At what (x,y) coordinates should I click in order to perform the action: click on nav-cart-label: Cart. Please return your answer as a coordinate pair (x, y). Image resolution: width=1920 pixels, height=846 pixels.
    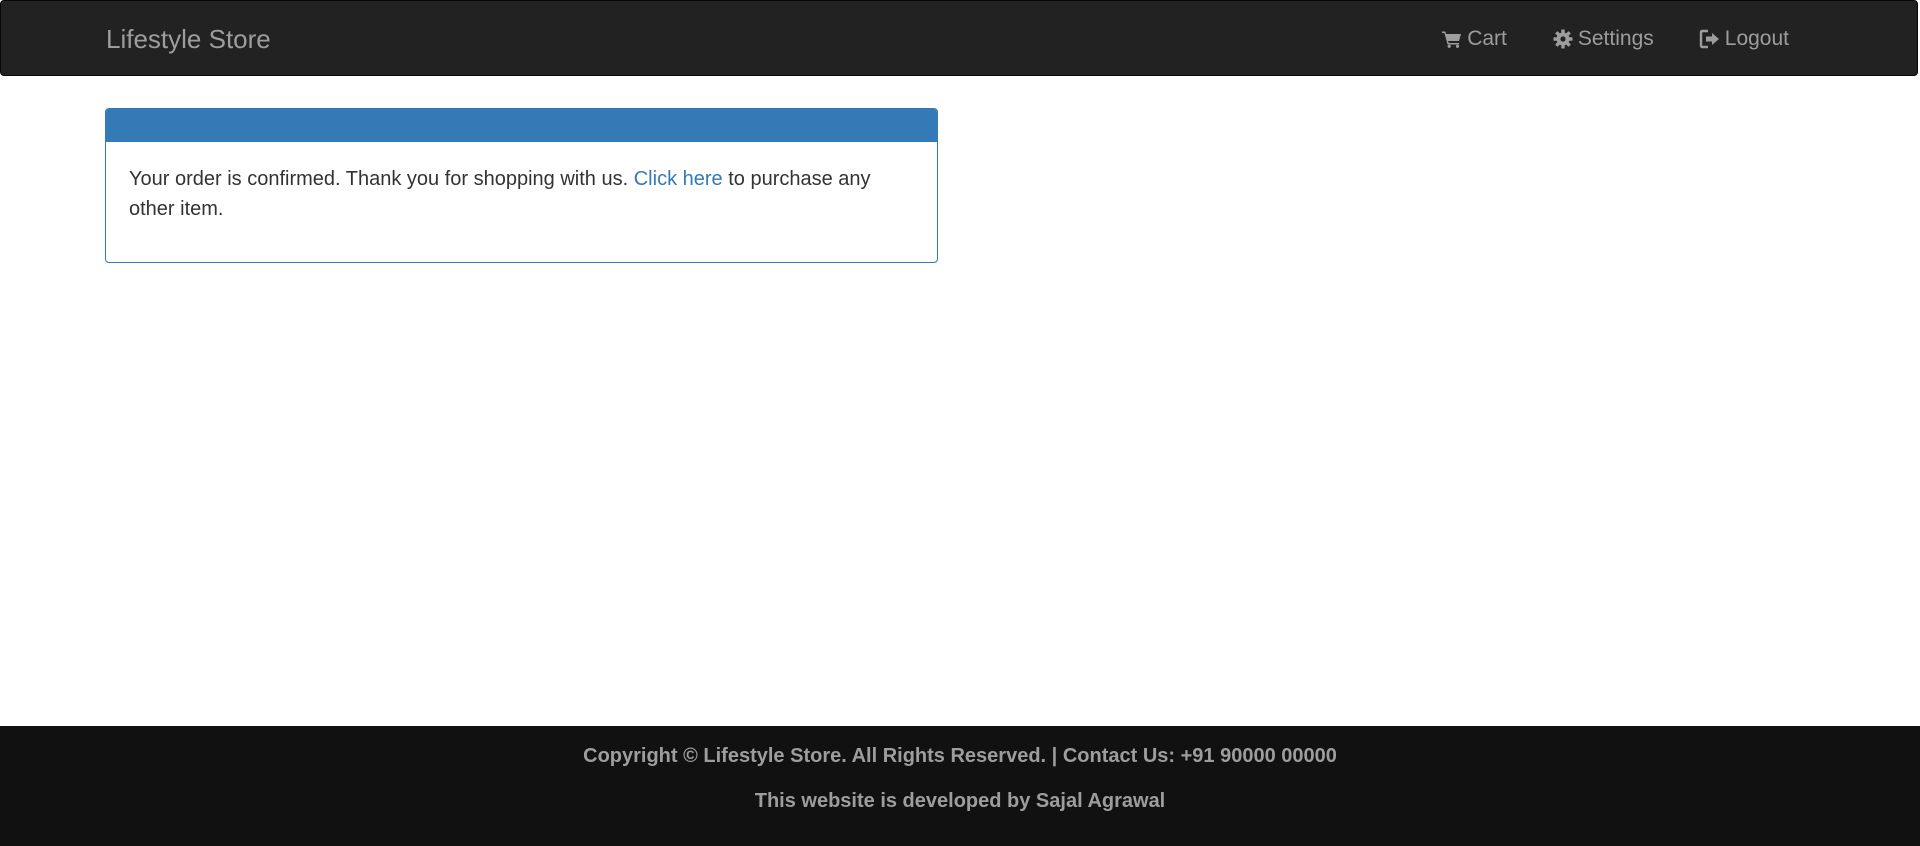
    Looking at the image, I should click on (1487, 38).